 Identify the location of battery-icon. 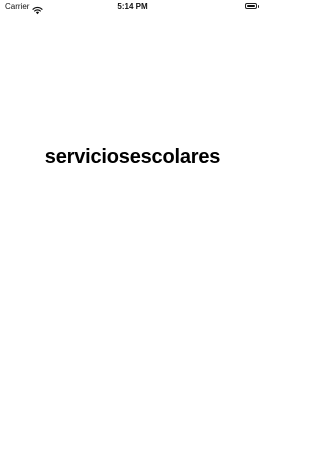
(251, 6).